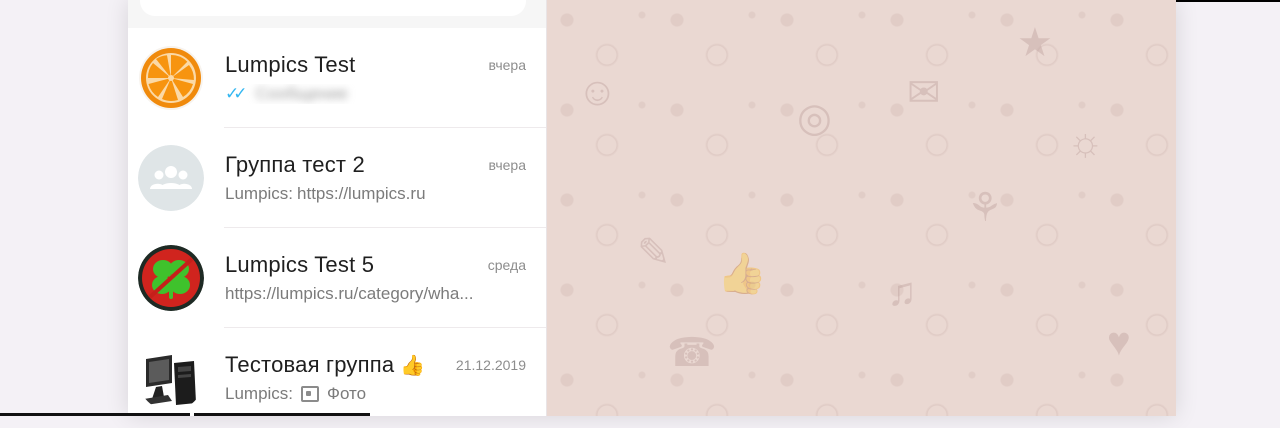 Image resolution: width=1280 pixels, height=428 pixels. Describe the element at coordinates (742, 274) in the screenshot. I see `doodle-icon: 👍` at that location.